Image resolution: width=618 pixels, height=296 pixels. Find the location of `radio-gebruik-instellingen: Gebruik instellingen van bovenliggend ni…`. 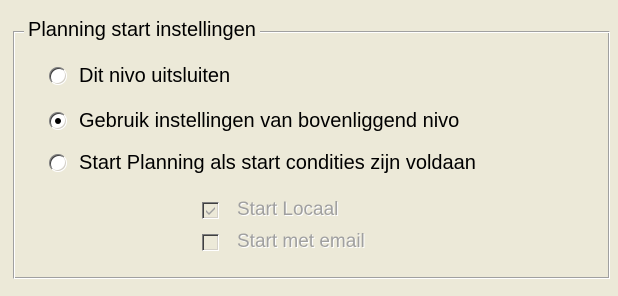

radio-gebruik-instellingen: Gebruik instellingen van bovenliggend ni… is located at coordinates (254, 121).